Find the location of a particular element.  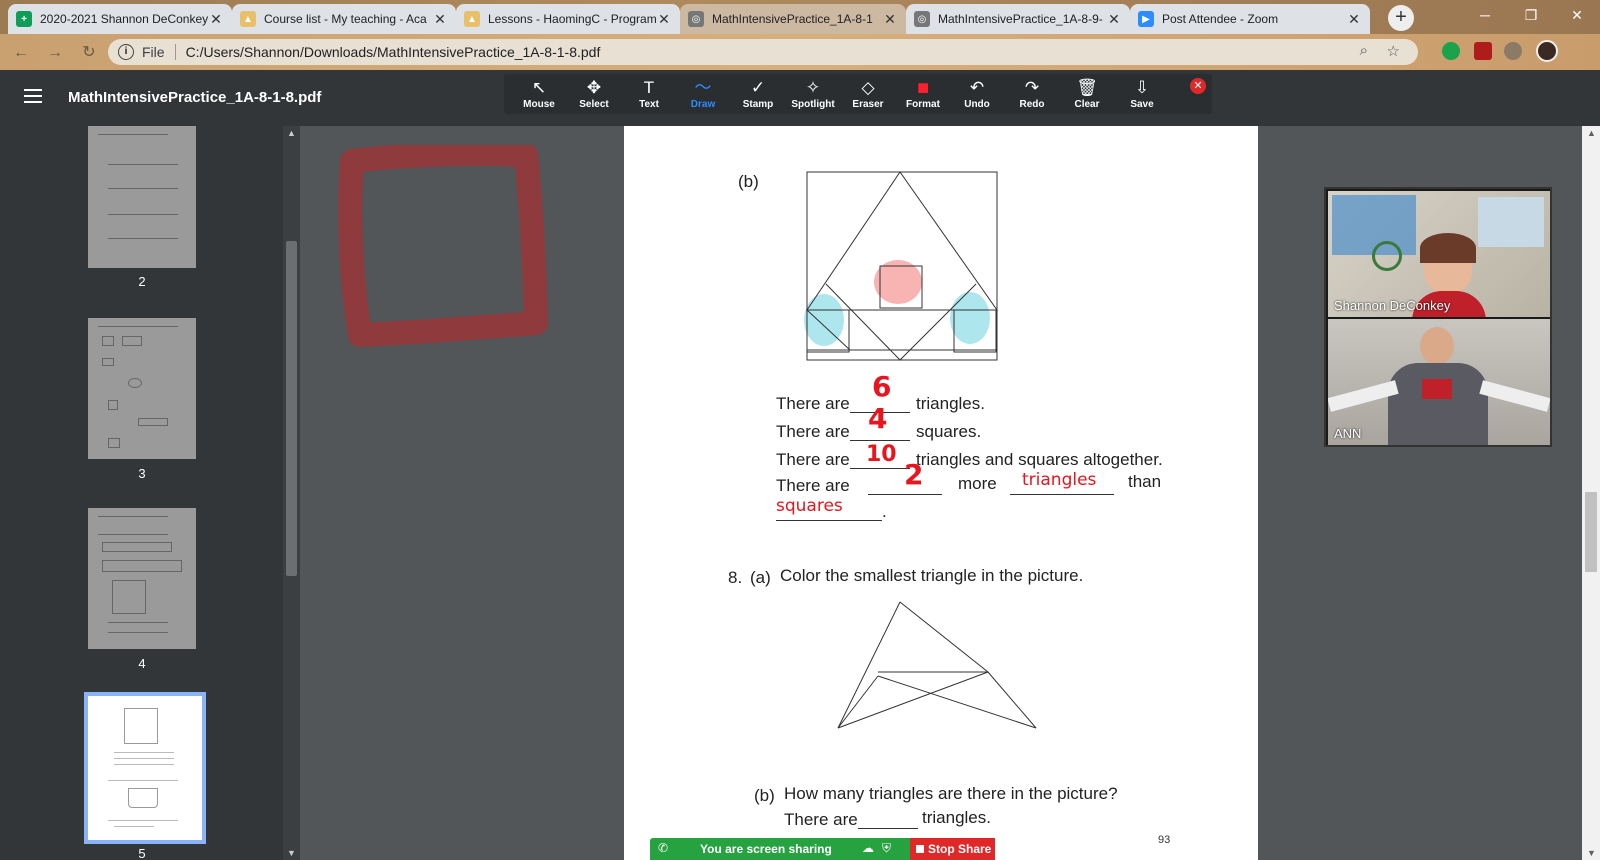

tool-label: Stamp is located at coordinates (758, 104).